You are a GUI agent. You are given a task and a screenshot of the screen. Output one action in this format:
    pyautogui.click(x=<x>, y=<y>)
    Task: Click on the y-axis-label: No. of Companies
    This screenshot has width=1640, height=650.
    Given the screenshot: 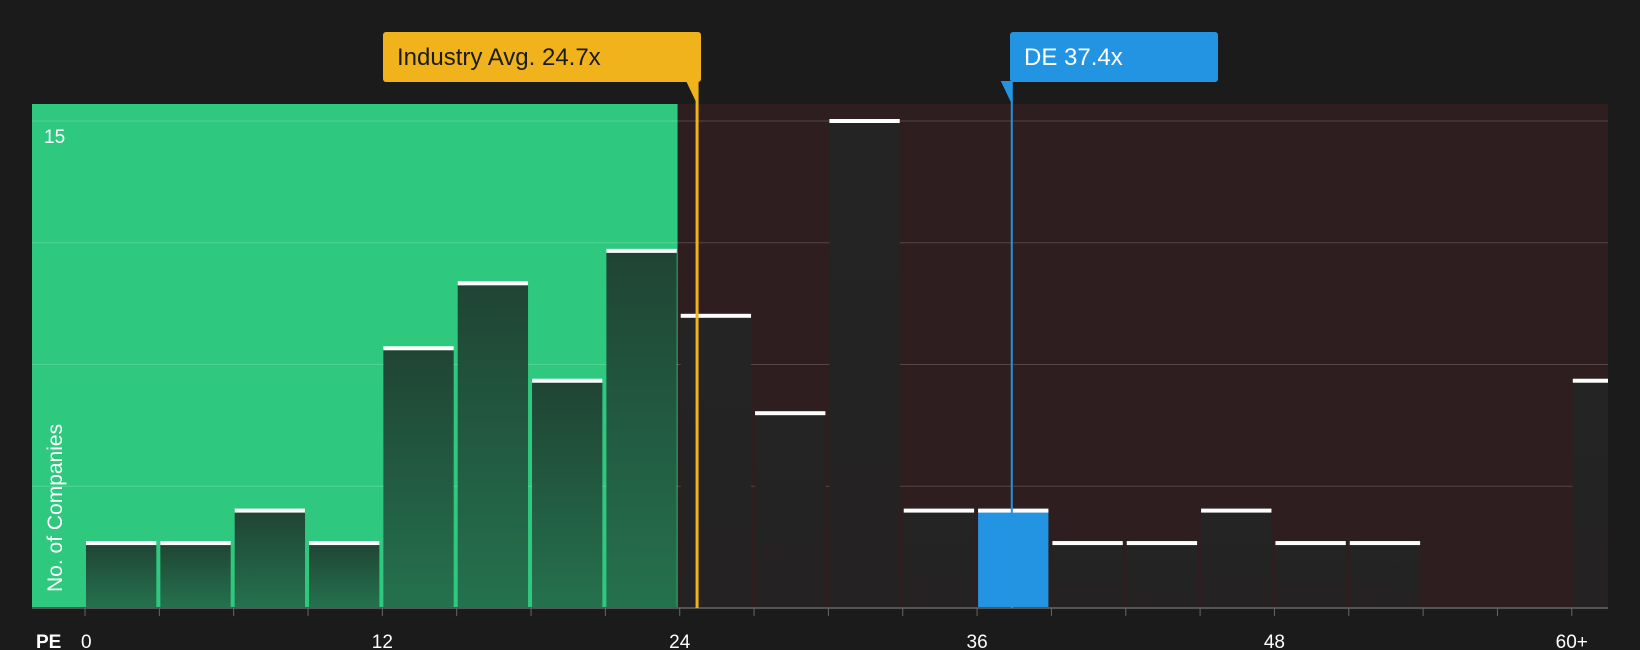 What is the action you would take?
    pyautogui.click(x=55, y=508)
    